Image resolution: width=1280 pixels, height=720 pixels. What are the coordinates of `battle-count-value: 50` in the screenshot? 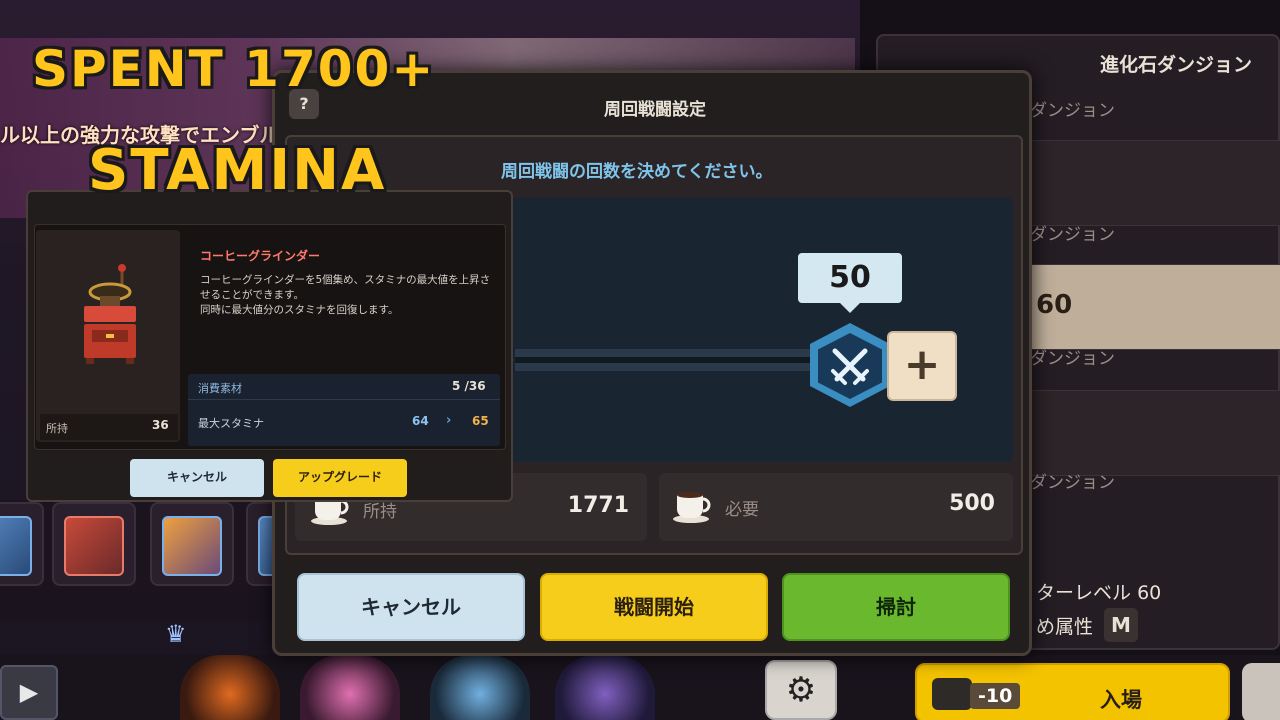 It's located at (850, 278).